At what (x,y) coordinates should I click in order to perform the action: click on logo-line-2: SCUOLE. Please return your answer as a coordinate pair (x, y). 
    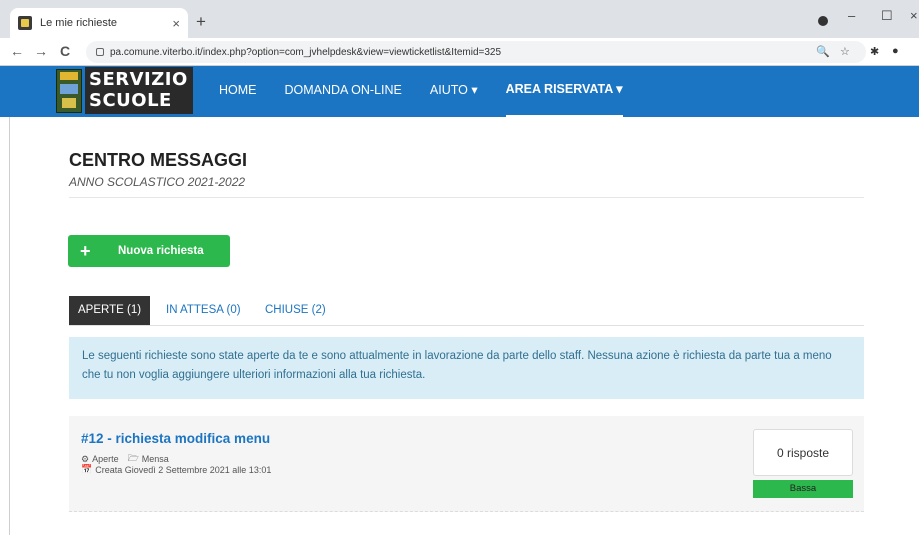
    Looking at the image, I should click on (130, 100).